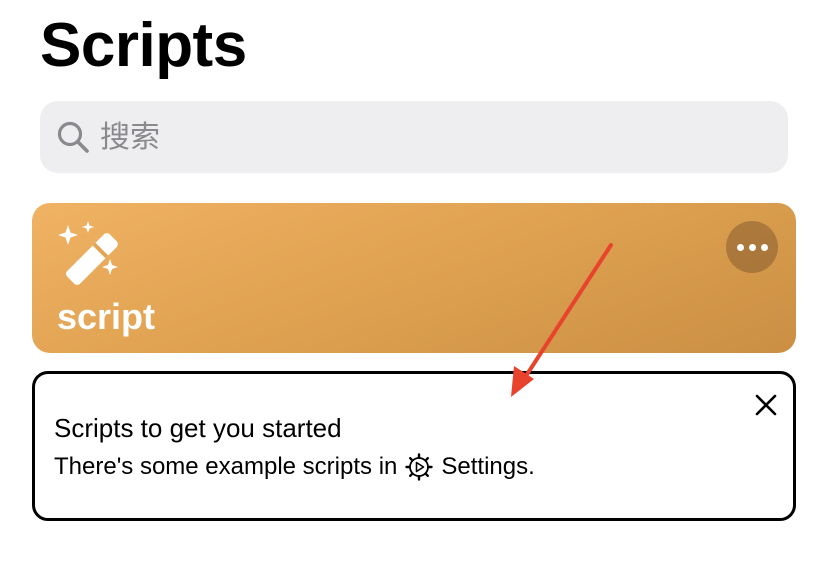  Describe the element at coordinates (766, 405) in the screenshot. I see `close-icon` at that location.